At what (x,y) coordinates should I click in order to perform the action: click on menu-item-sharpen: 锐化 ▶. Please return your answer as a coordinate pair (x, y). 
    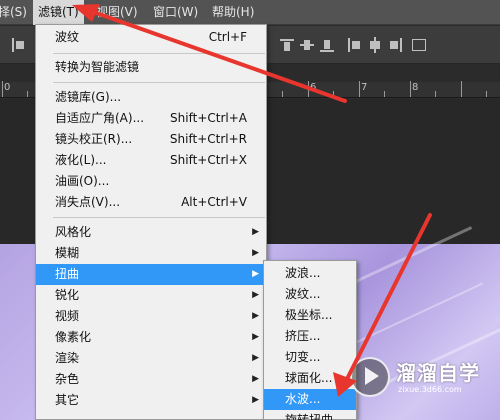
    Looking at the image, I should click on (151, 295).